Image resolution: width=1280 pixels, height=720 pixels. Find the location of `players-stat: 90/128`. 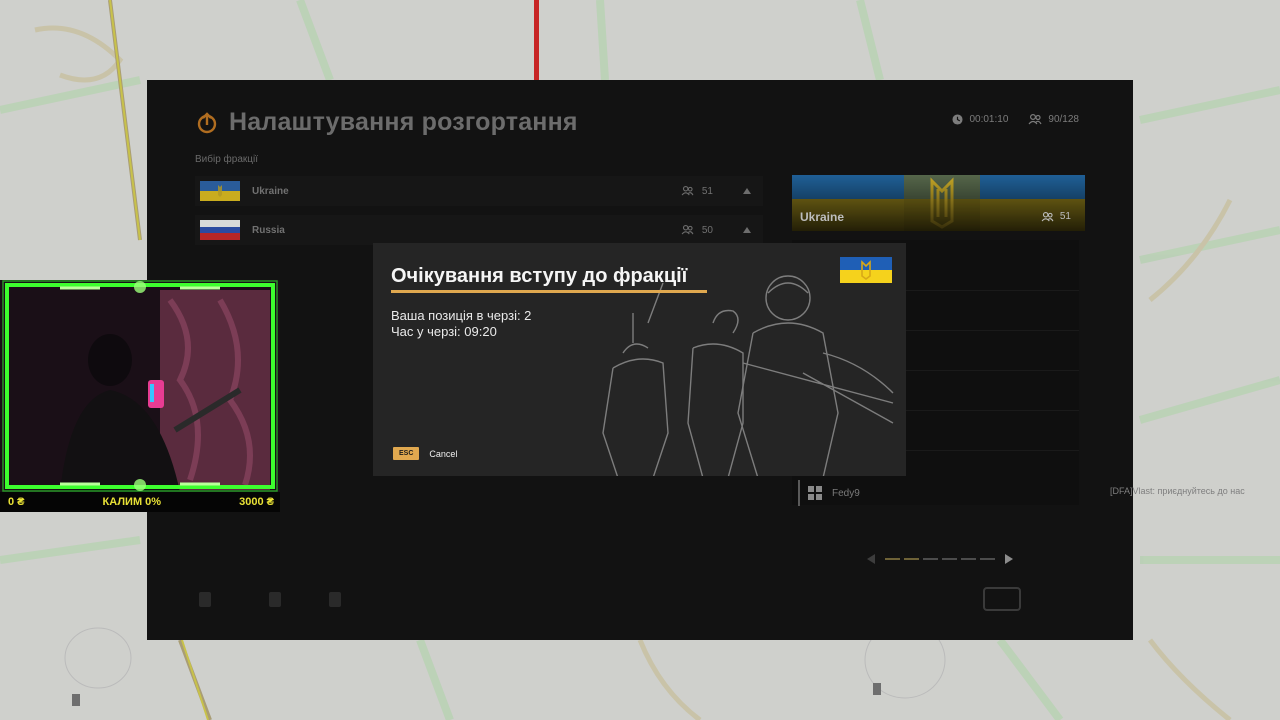

players-stat: 90/128 is located at coordinates (1053, 119).